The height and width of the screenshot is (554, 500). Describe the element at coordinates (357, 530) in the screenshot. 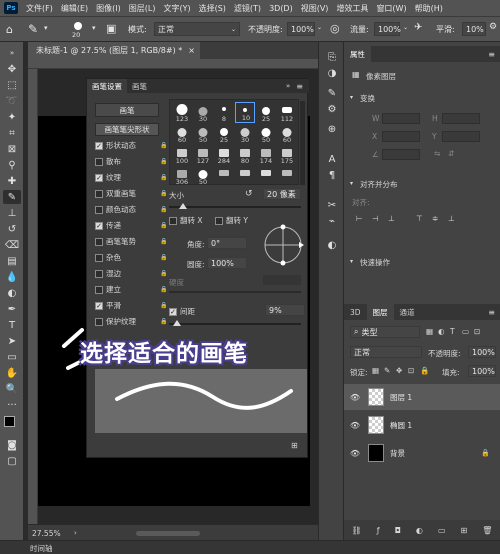

I see `link-layers-icon: ⛓` at that location.